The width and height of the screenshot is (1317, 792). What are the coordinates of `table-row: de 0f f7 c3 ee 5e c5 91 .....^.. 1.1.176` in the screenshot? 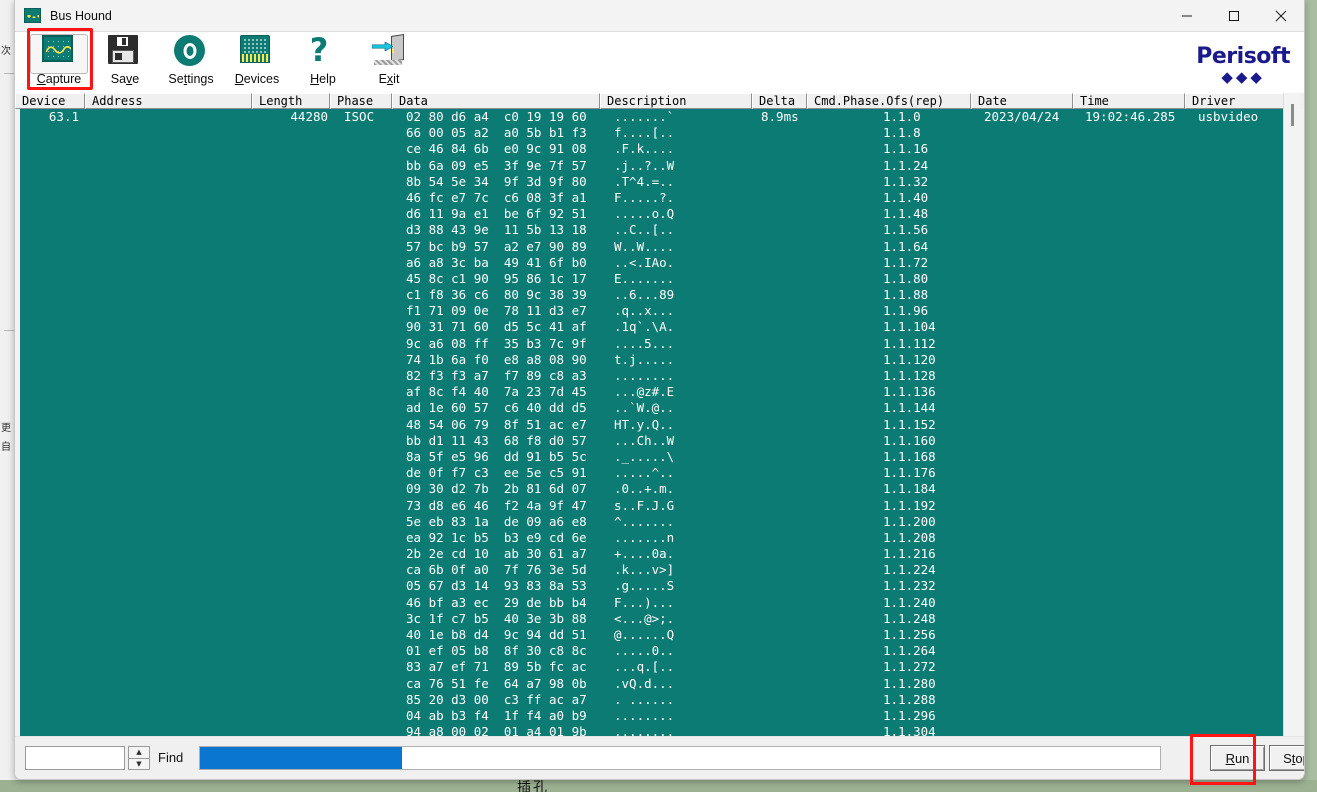 It's located at (658, 473).